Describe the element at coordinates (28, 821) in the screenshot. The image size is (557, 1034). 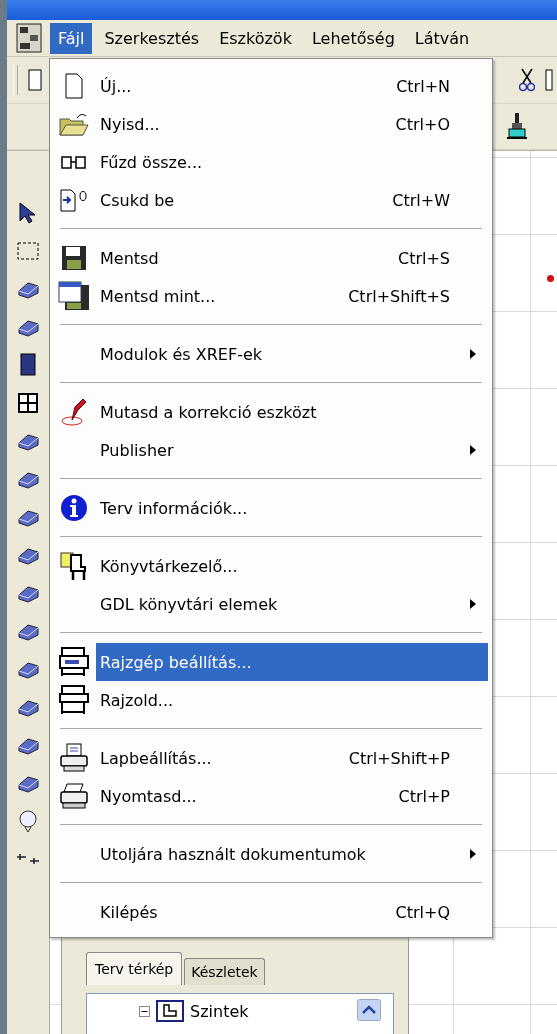
I see `lamp-icon` at that location.